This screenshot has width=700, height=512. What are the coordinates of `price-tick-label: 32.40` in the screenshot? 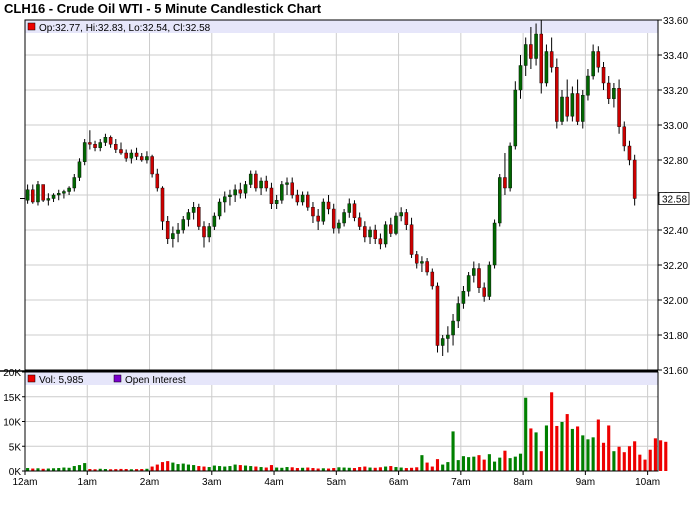 It's located at (675, 231).